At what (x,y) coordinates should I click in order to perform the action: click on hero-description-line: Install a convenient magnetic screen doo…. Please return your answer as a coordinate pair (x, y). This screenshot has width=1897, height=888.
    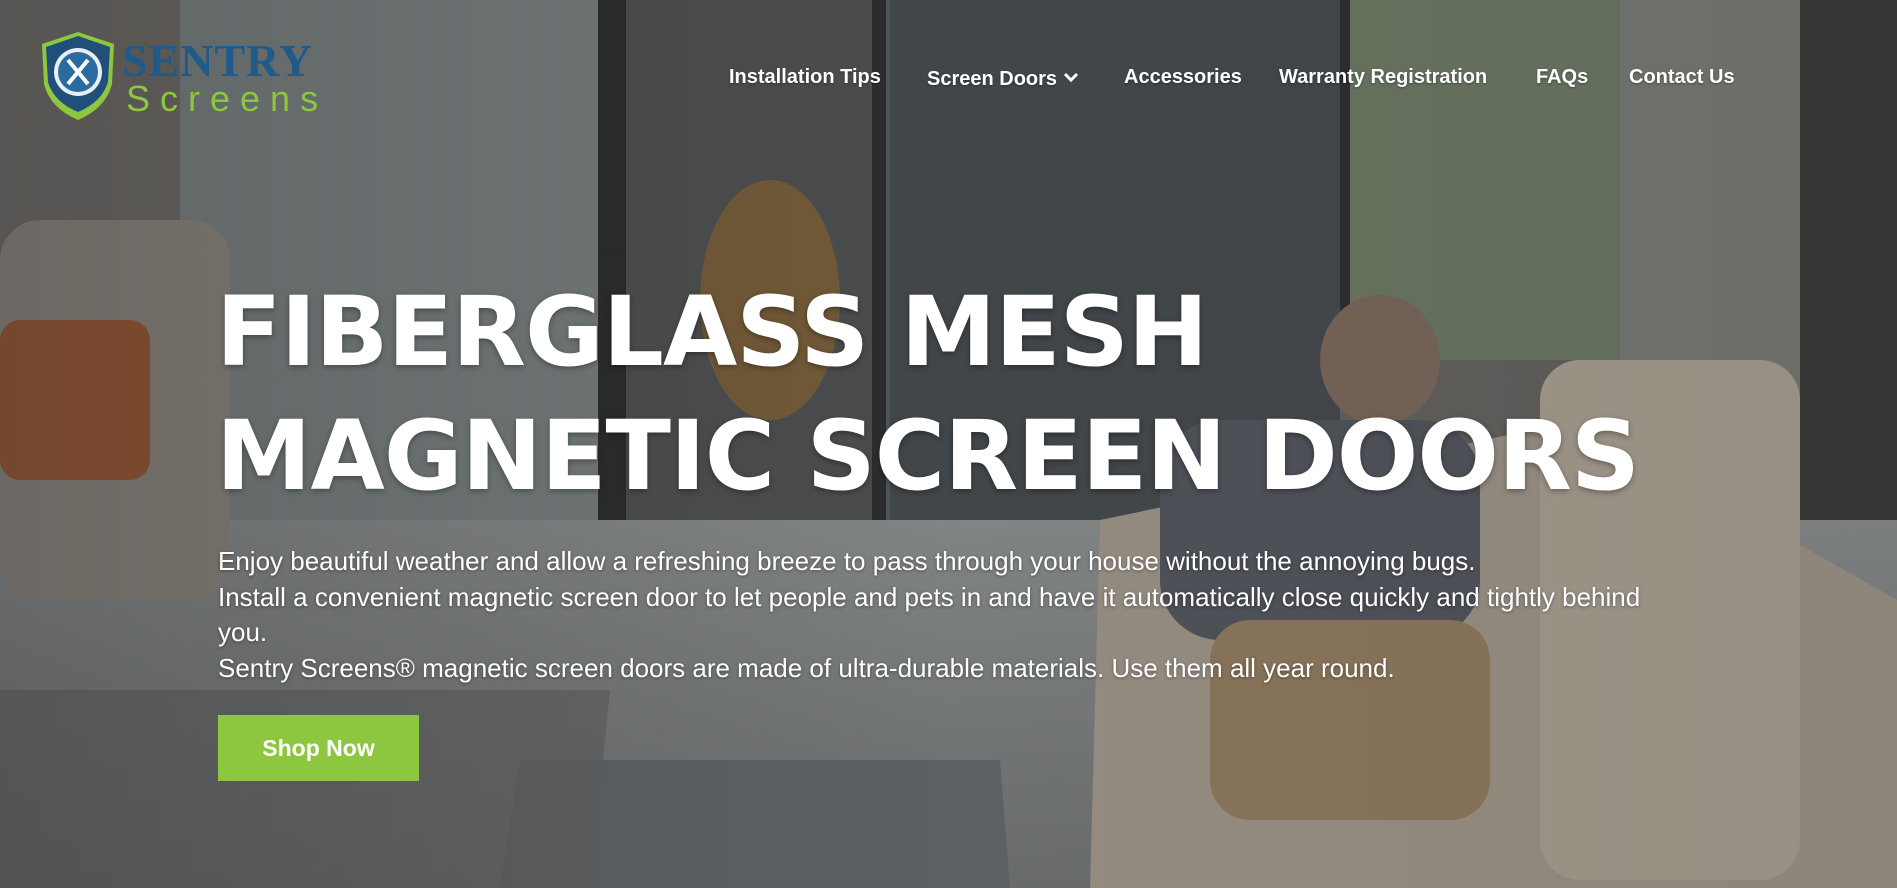
    Looking at the image, I should click on (929, 614).